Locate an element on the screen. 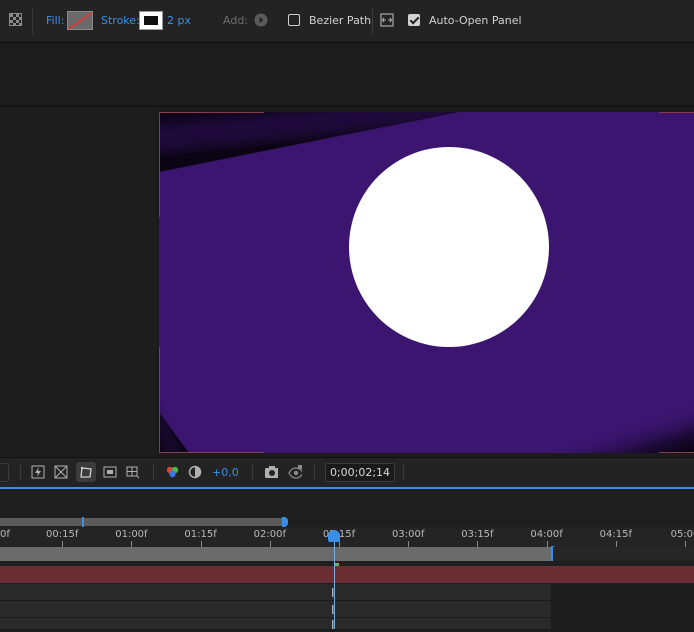 The height and width of the screenshot is (632, 694). stroke-label: Stroke: is located at coordinates (120, 20).